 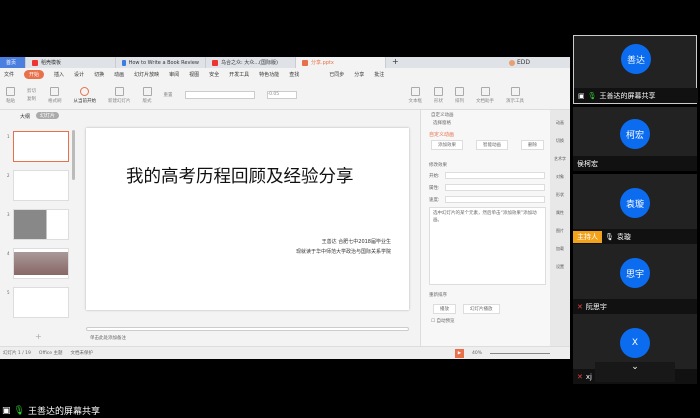 What do you see at coordinates (587, 236) in the screenshot?
I see `host-badge: 主持人` at bounding box center [587, 236].